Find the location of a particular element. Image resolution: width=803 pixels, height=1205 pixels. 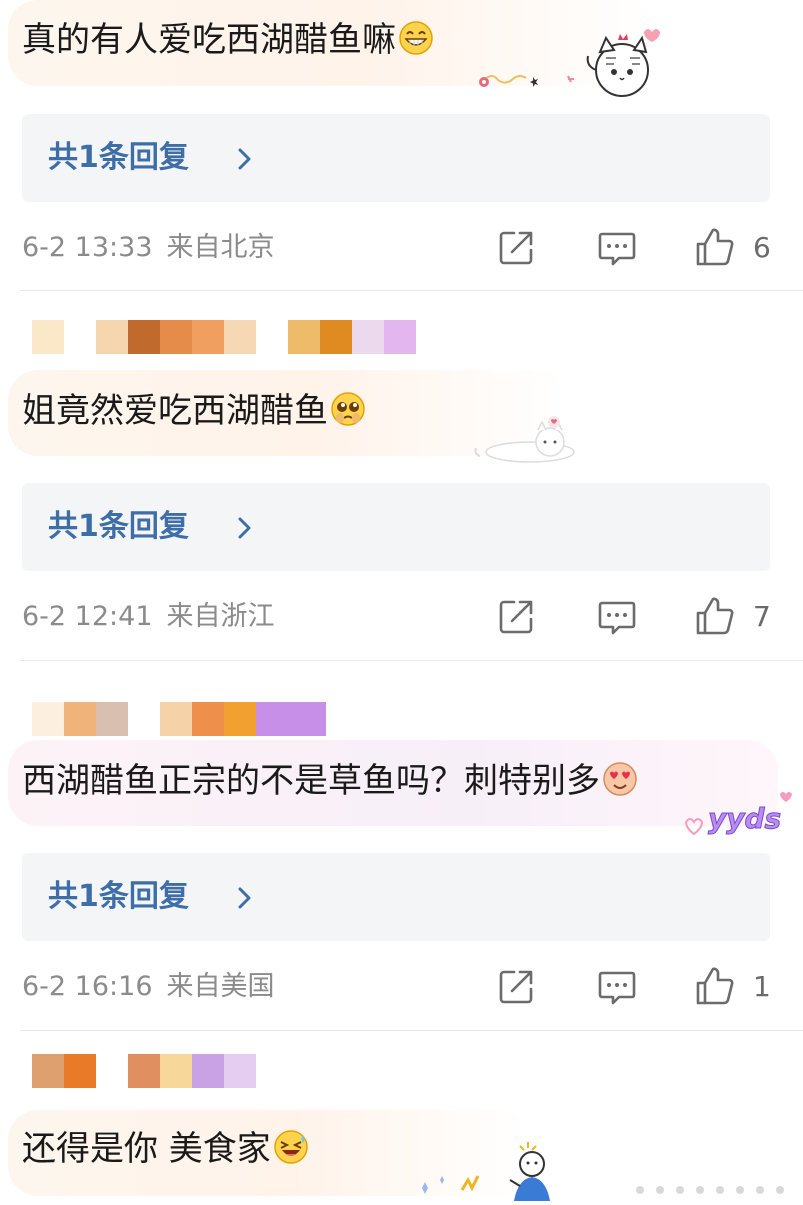

comment-4: 还得是你 美食家 is located at coordinates (401, 1116).